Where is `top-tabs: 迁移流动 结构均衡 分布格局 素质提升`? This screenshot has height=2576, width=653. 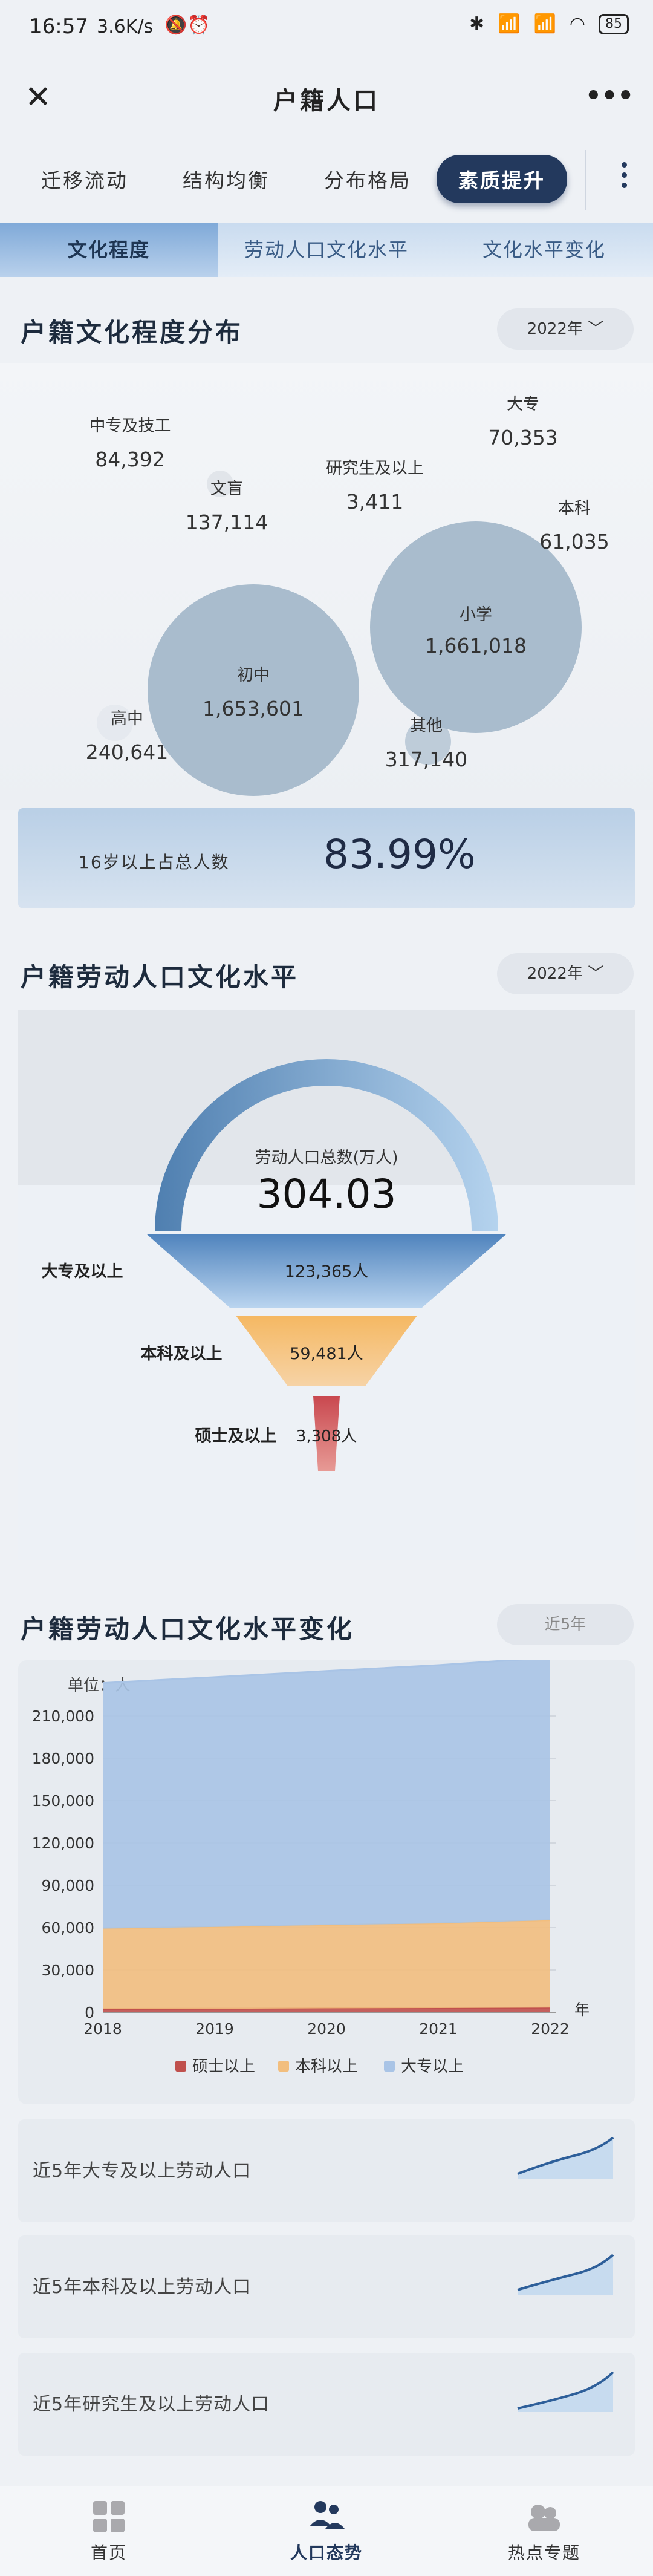 top-tabs: 迁移流动 结构均衡 分布格局 素质提升 is located at coordinates (326, 180).